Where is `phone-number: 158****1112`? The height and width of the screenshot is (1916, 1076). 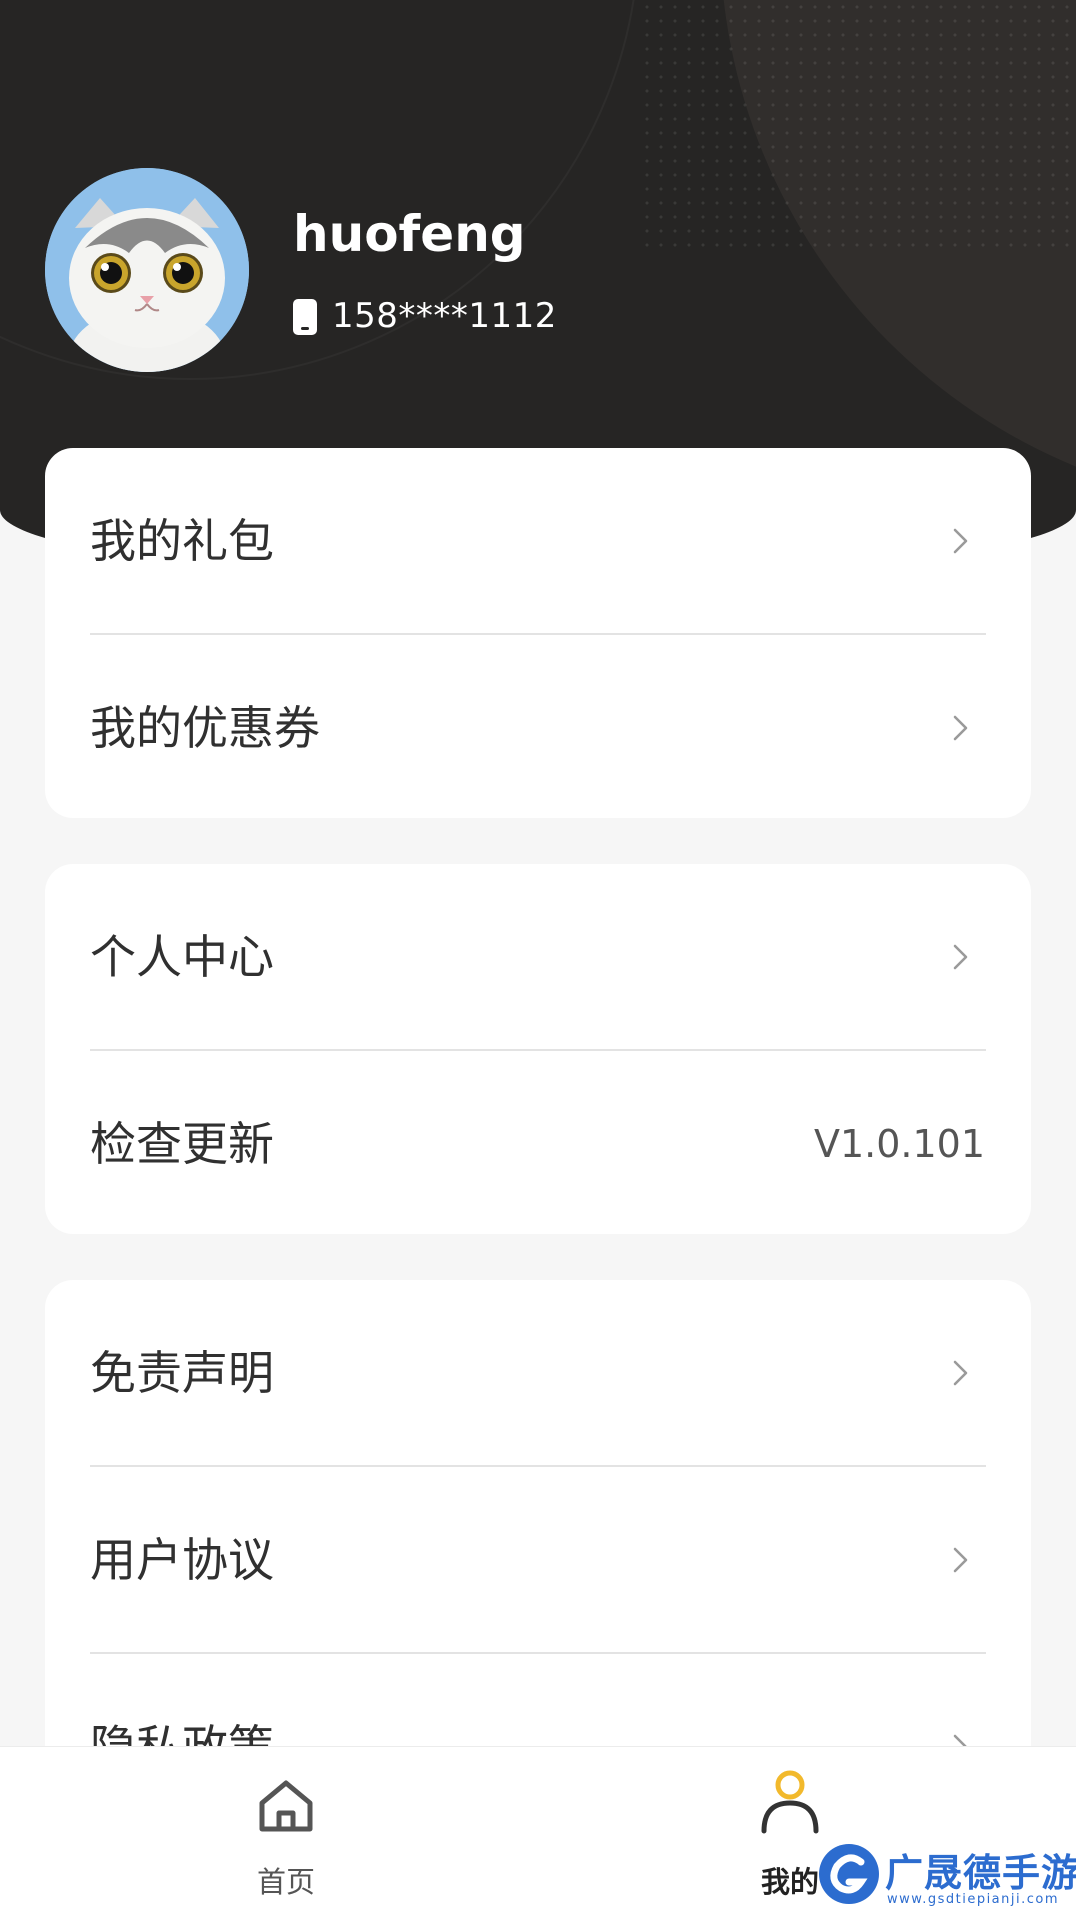
phone-number: 158****1112 is located at coordinates (444, 316).